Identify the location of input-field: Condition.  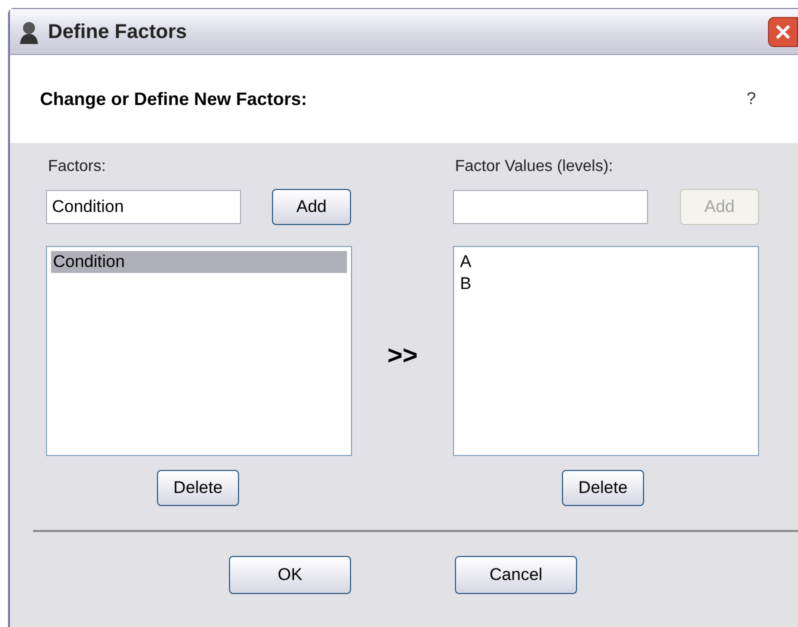
(143, 207).